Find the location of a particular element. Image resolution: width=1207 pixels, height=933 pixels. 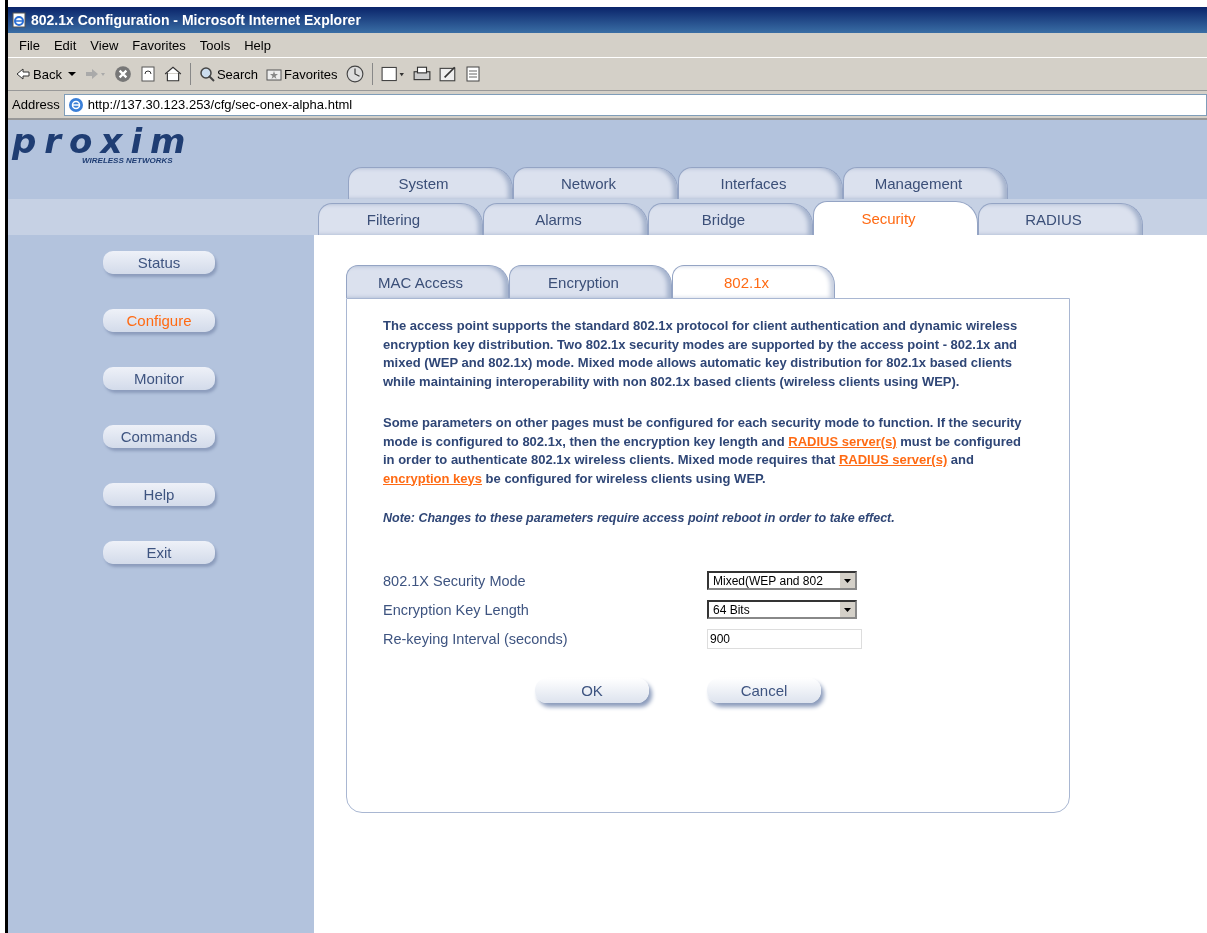

menu-item: View is located at coordinates (104, 45).